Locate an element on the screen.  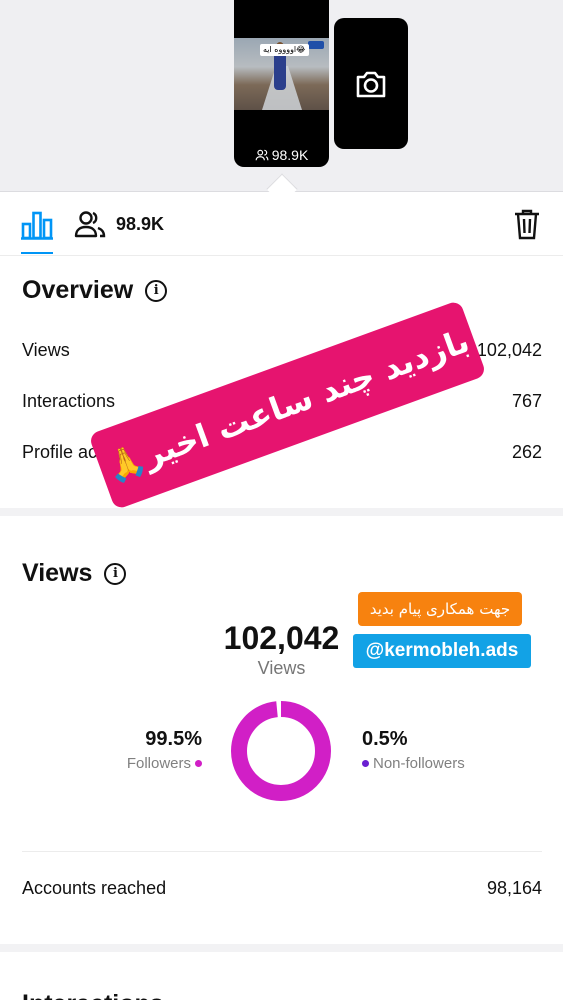
row-label: Views is located at coordinates (46, 350).